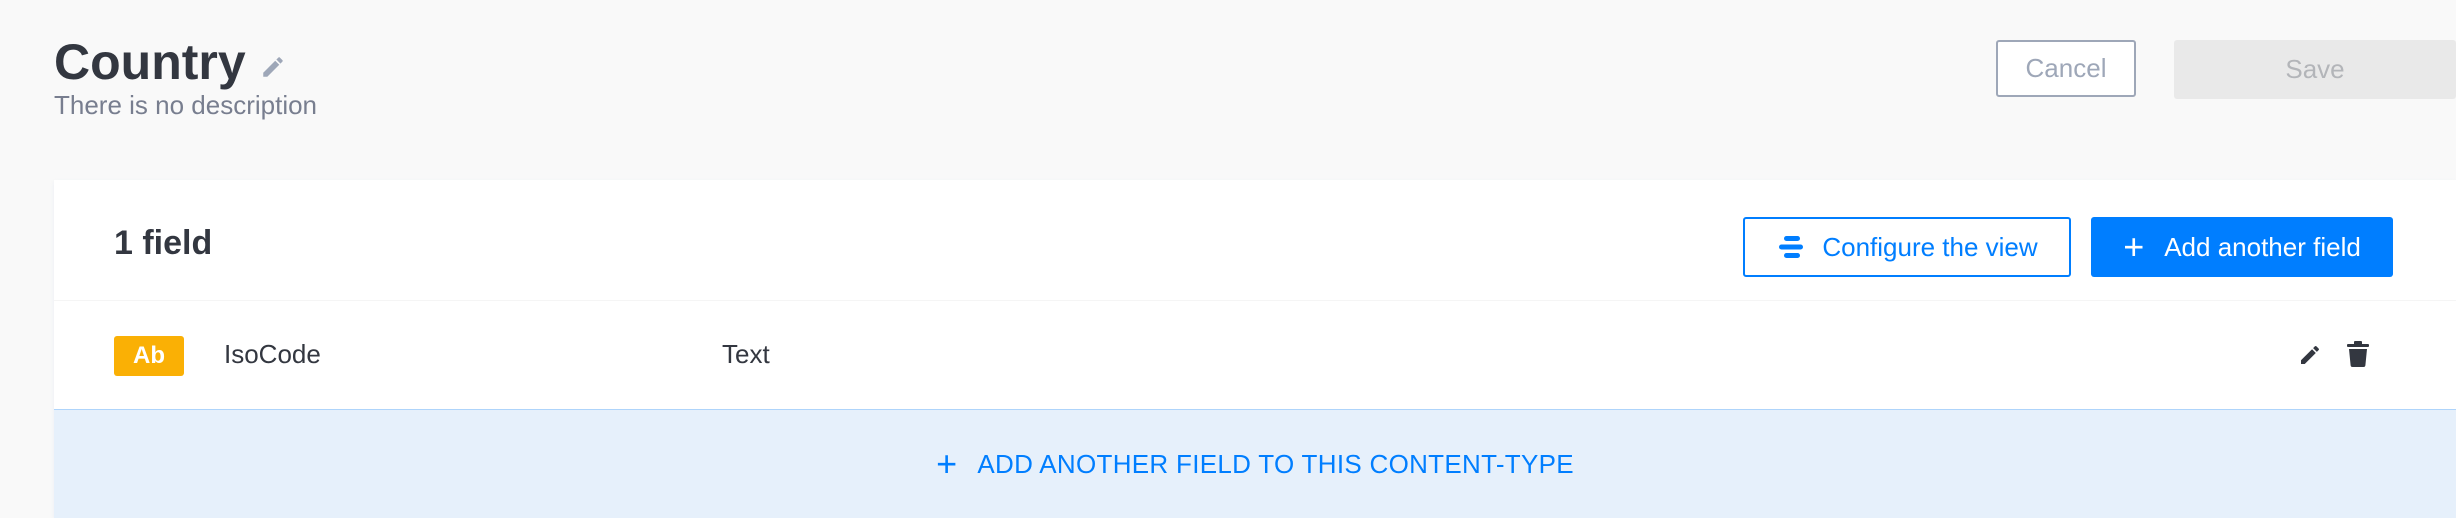 The width and height of the screenshot is (2456, 518). Describe the element at coordinates (150, 62) in the screenshot. I see `page-title: Country` at that location.